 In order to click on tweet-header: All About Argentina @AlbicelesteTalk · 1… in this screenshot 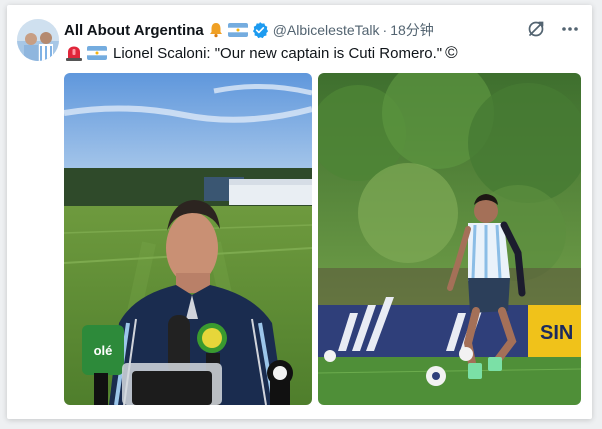, I will do `click(249, 30)`.